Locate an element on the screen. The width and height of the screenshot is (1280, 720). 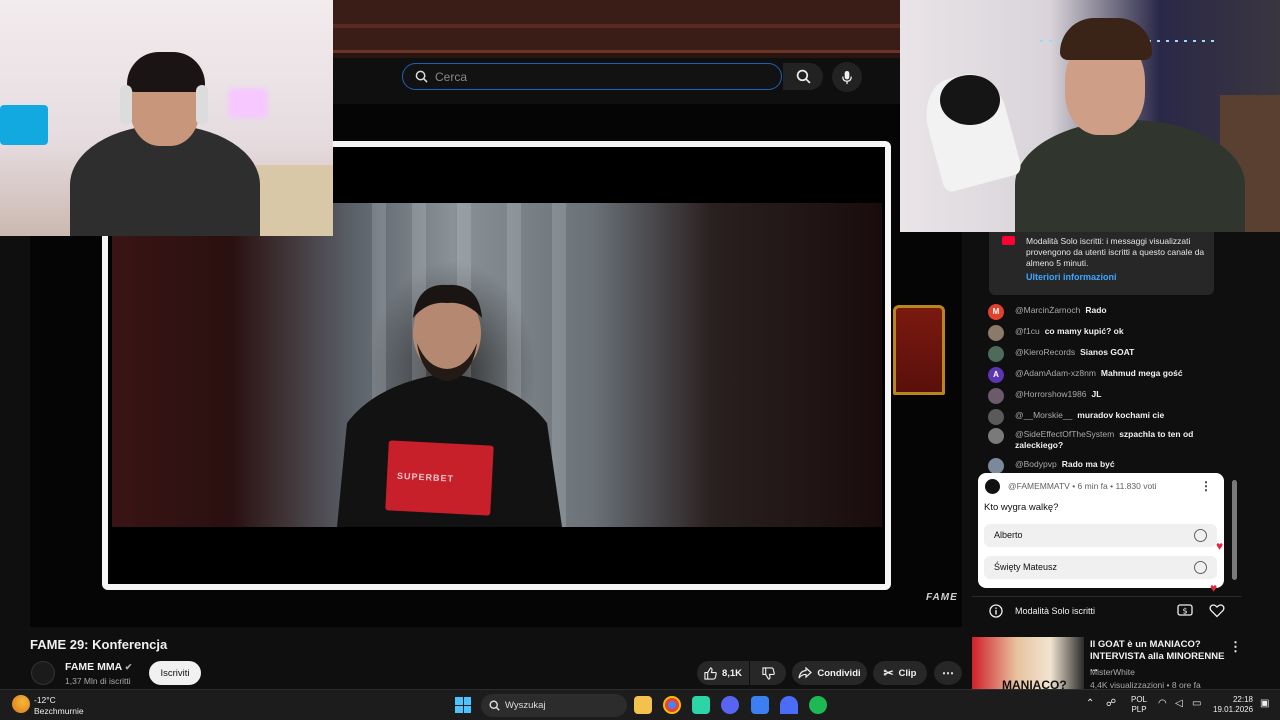
chat-avatar: A is located at coordinates (996, 375).